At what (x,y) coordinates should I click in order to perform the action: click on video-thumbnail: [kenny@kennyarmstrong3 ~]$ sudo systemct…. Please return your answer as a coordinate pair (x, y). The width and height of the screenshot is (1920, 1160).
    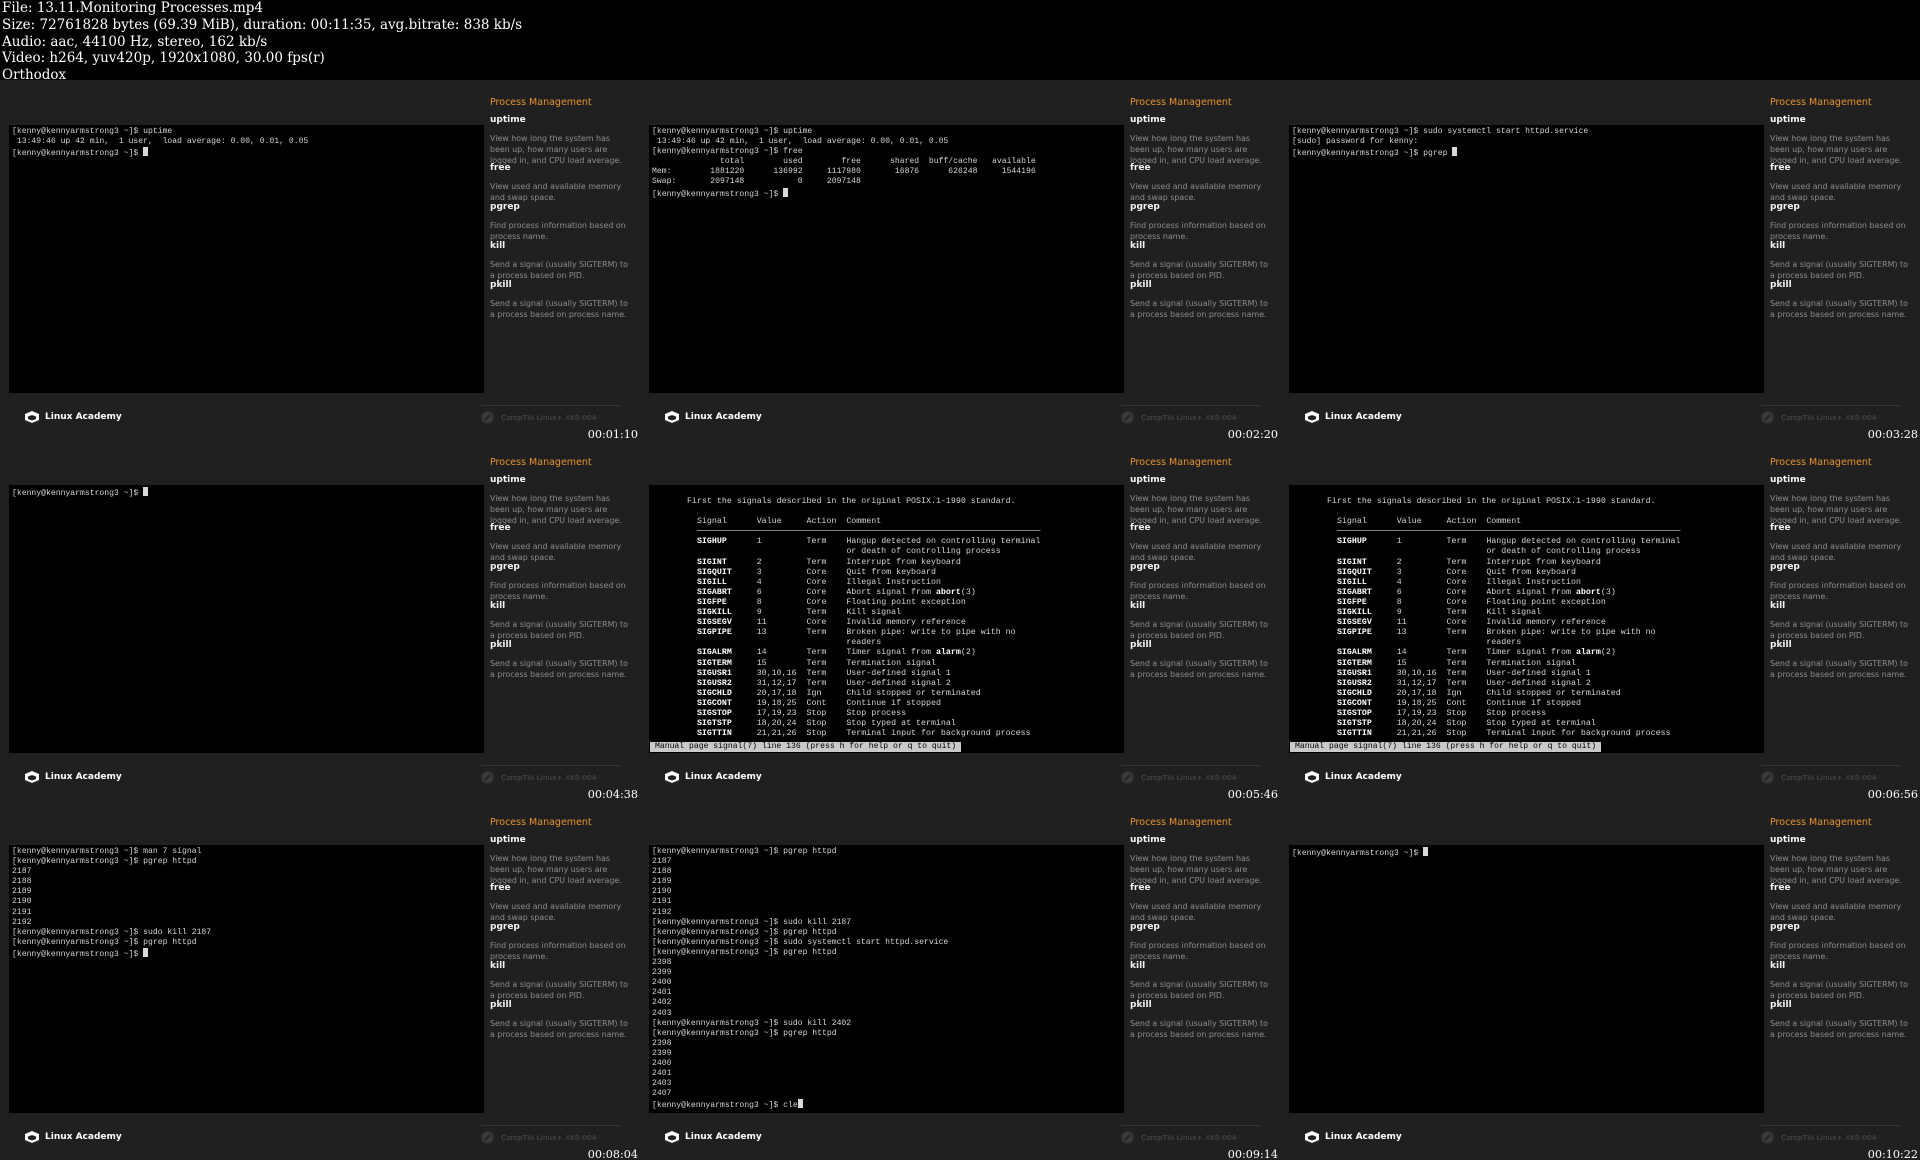
    Looking at the image, I should click on (1600, 260).